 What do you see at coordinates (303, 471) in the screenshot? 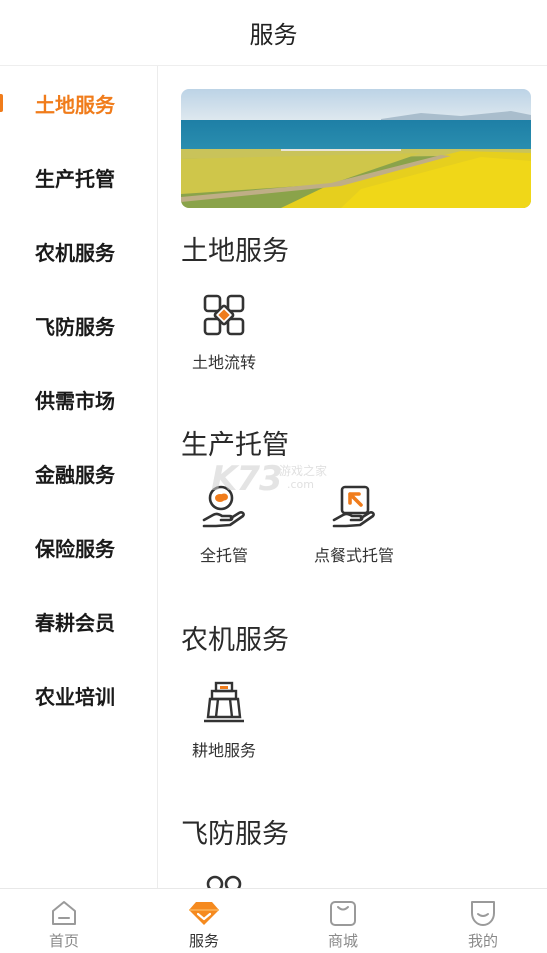
I see `watermark-small: 游戏之家` at bounding box center [303, 471].